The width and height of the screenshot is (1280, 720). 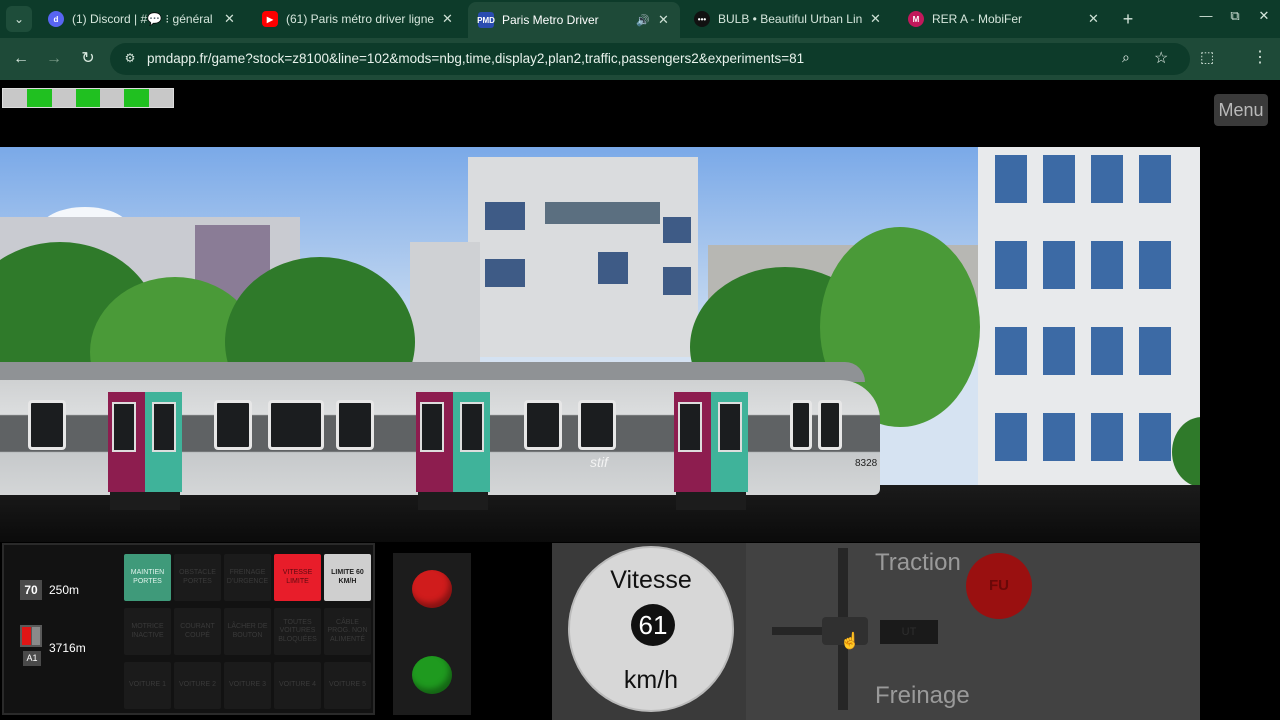 I want to click on emergency-brake-button: FU, so click(x=999, y=586).